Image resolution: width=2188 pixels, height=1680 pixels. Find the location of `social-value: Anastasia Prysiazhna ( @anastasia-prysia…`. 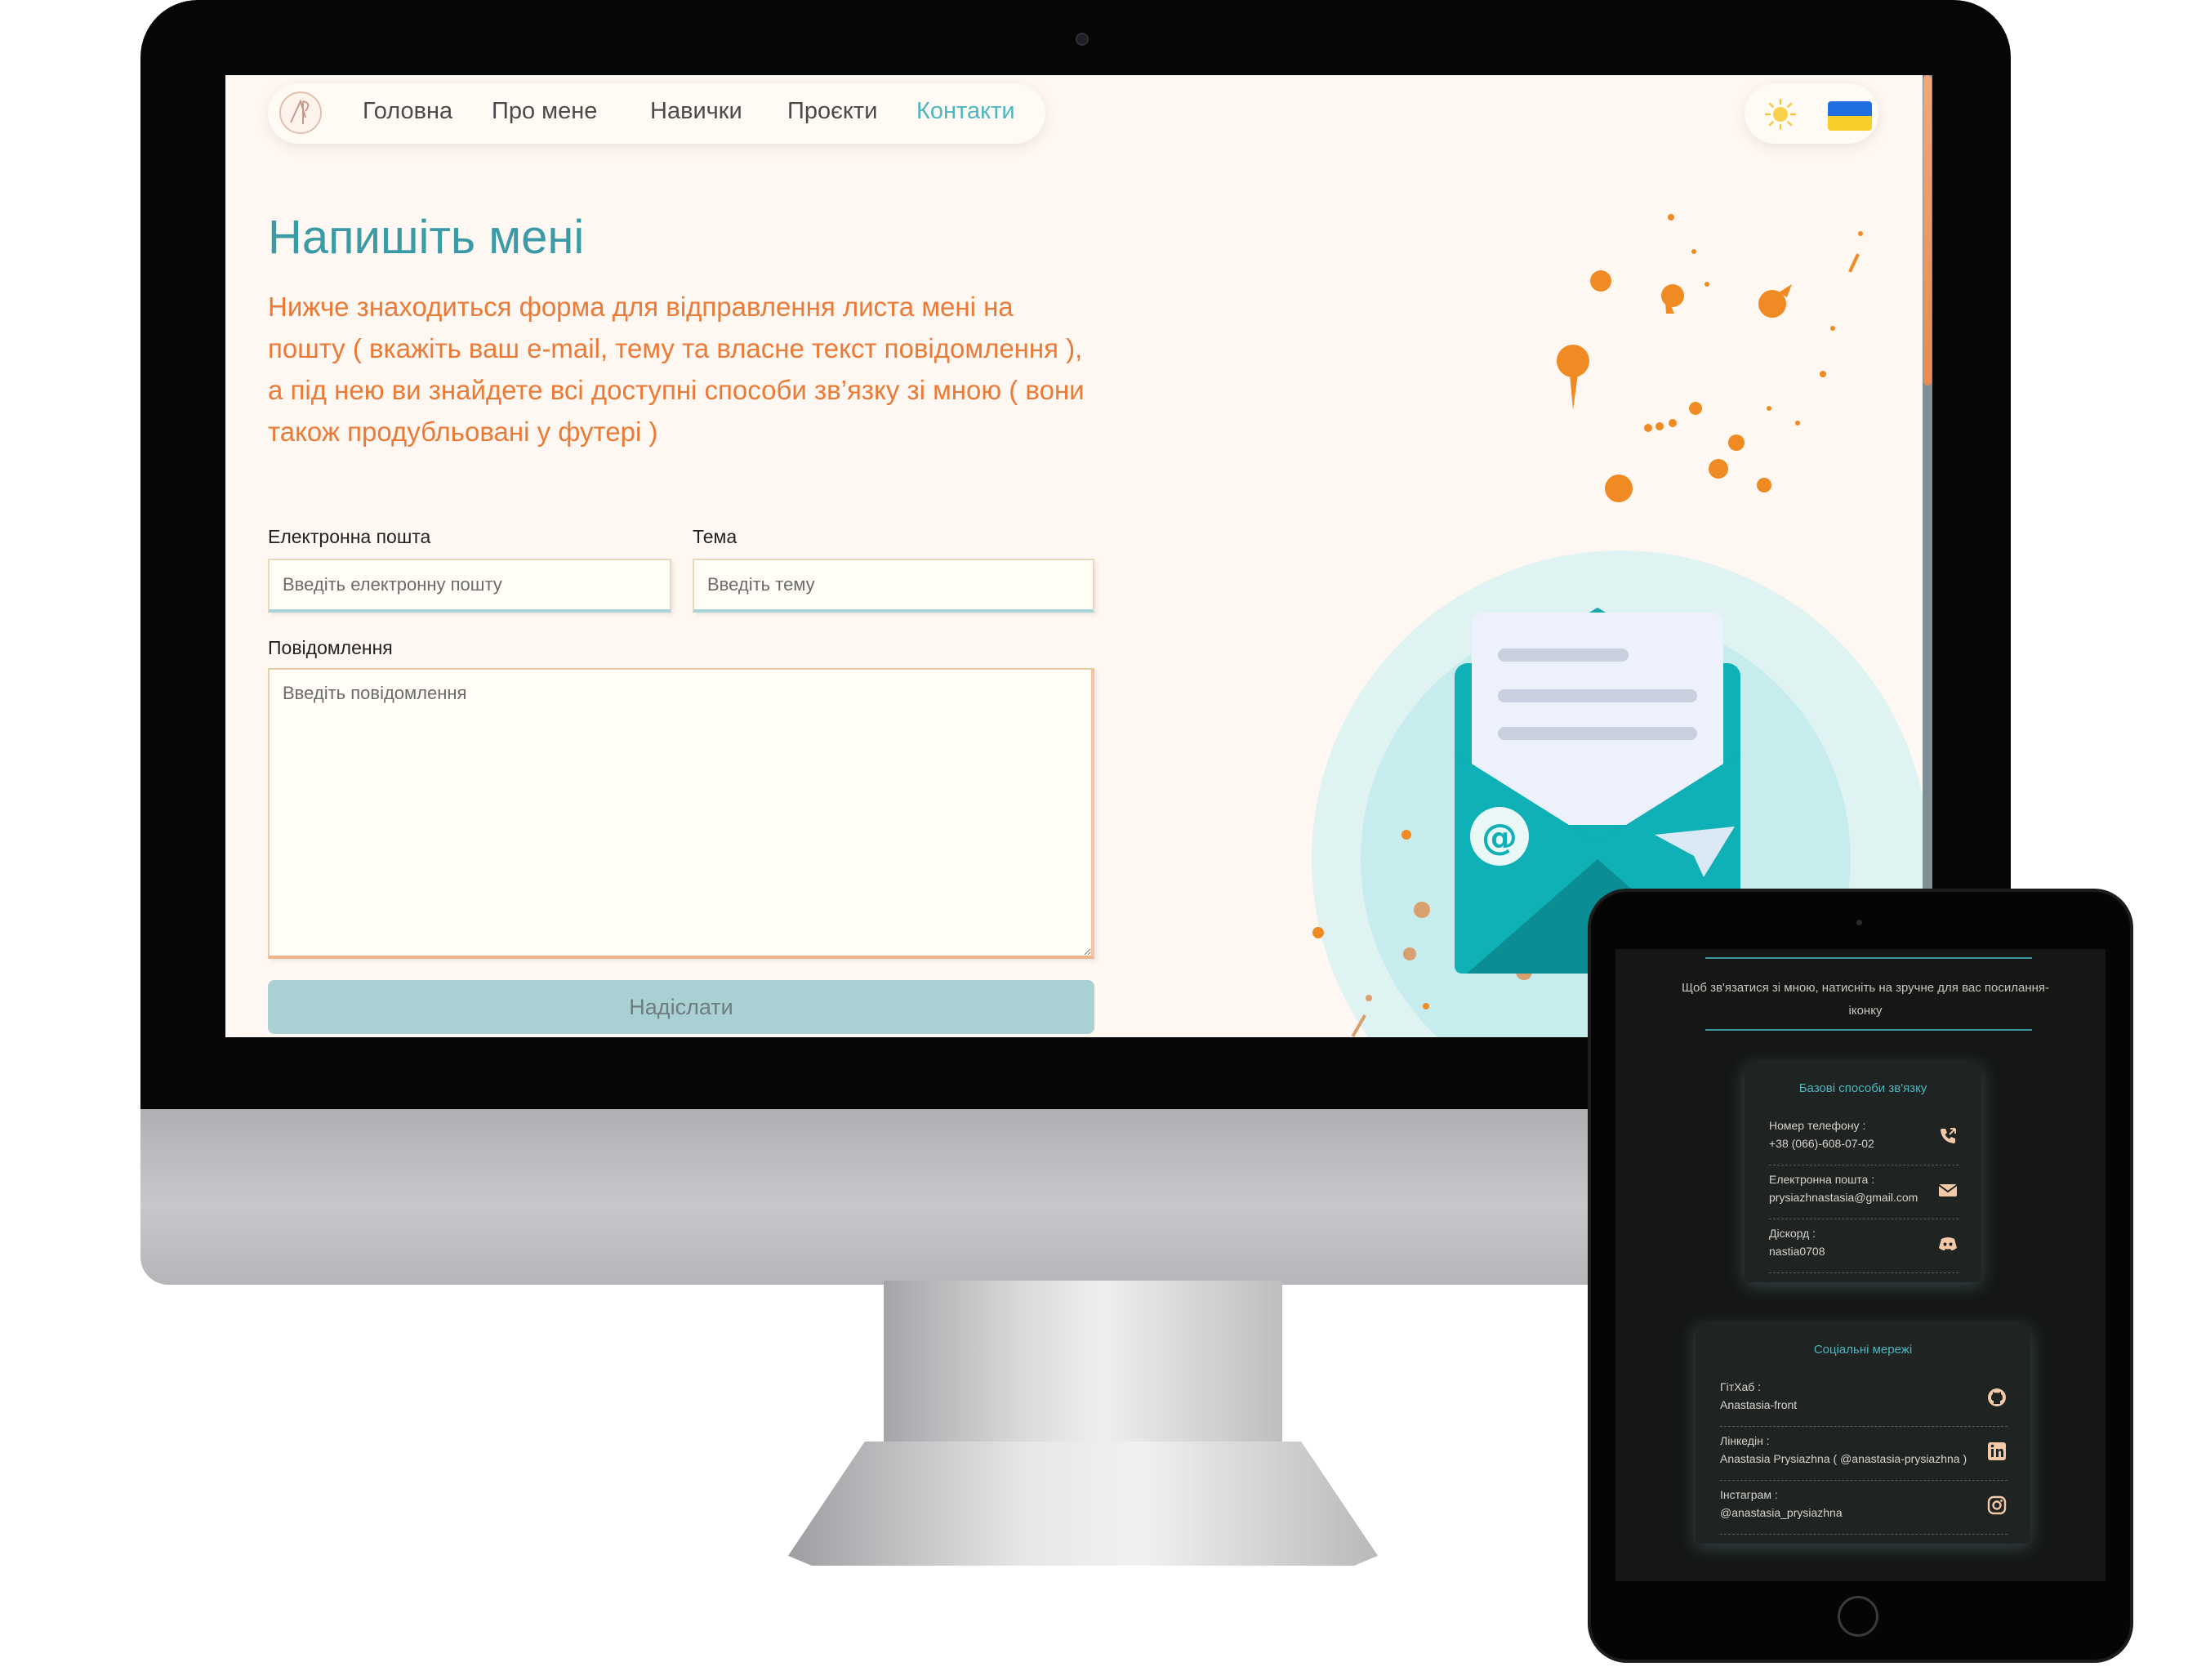

social-value: Anastasia Prysiazhna ( @anastasia-prysia… is located at coordinates (1844, 1458).